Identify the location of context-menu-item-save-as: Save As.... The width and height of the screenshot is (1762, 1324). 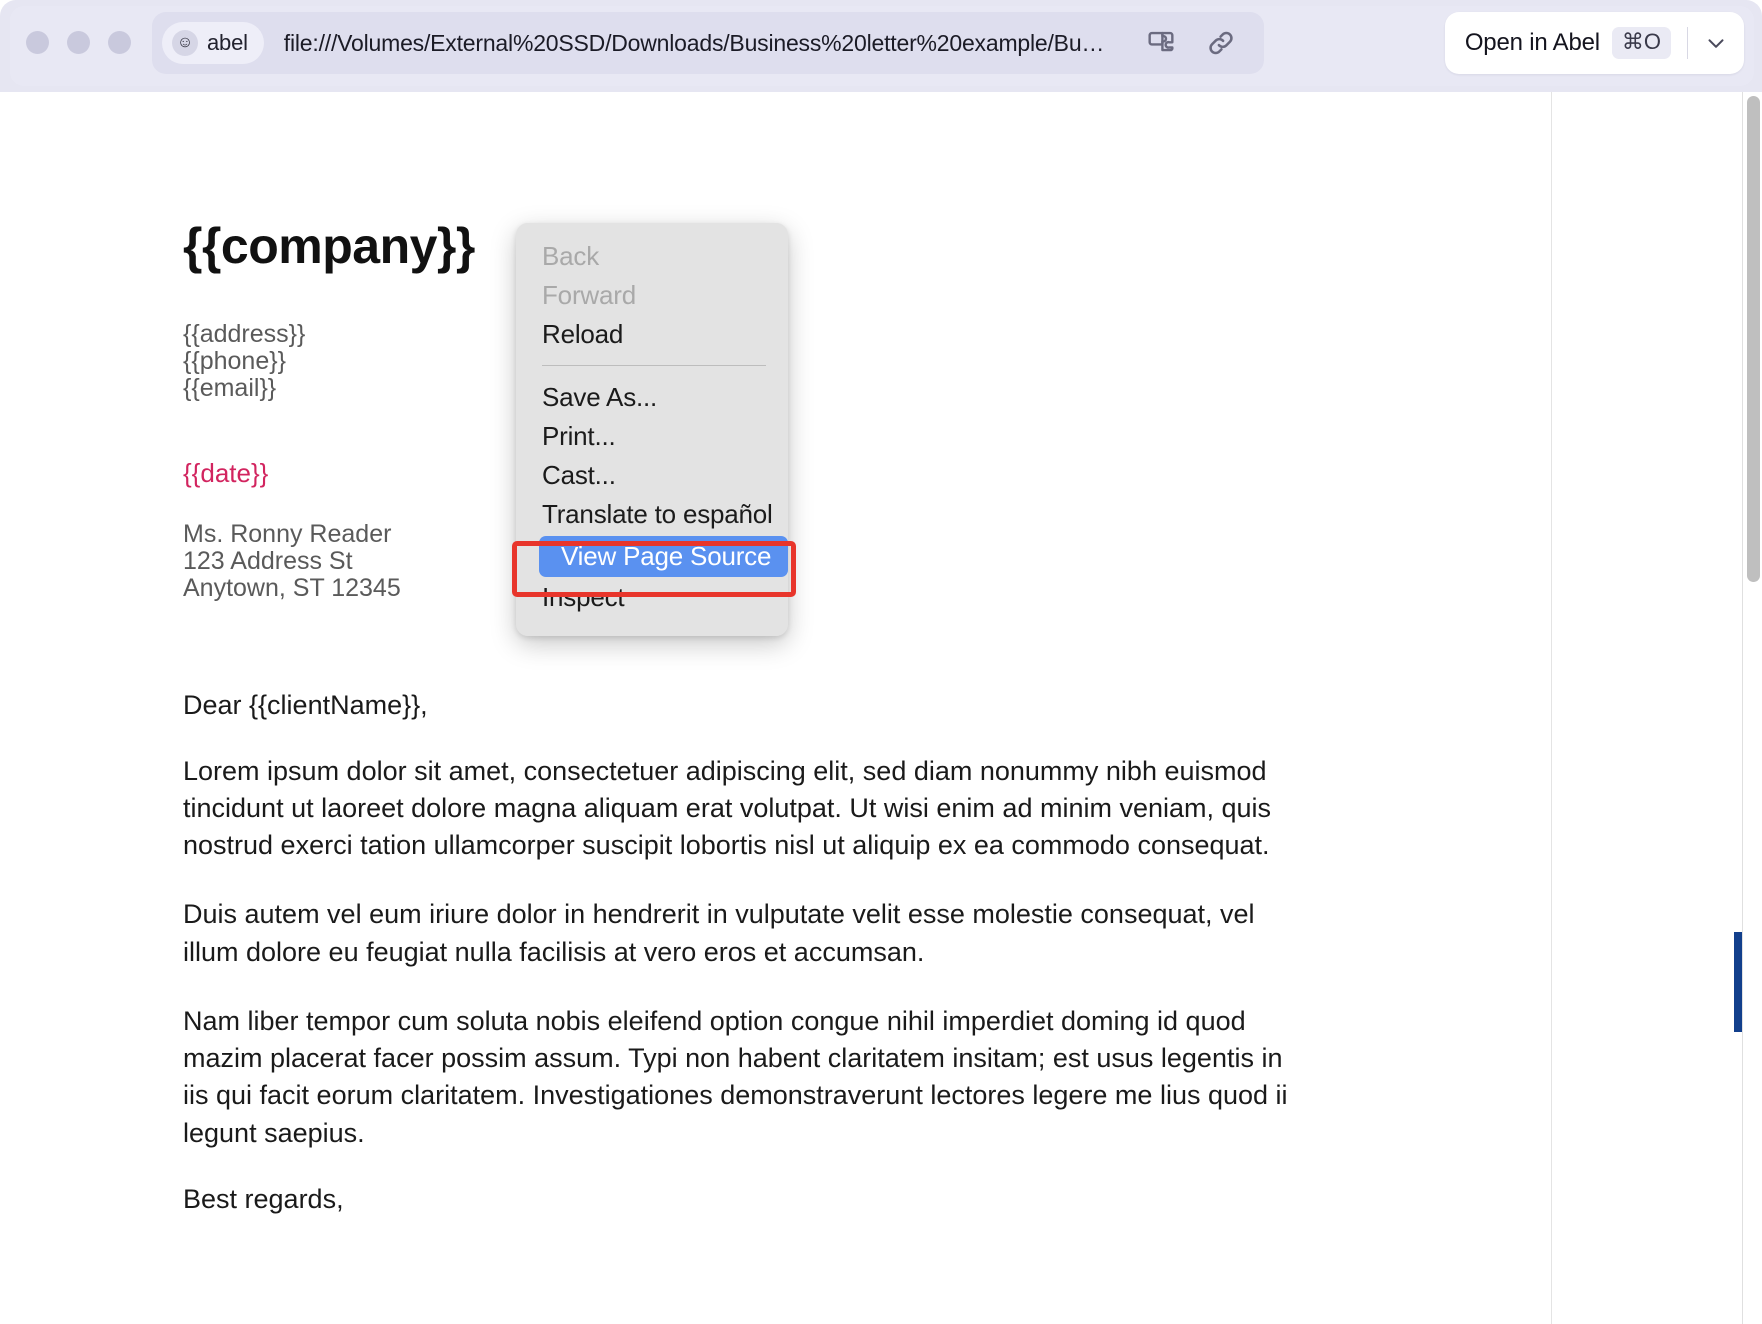
(652, 397).